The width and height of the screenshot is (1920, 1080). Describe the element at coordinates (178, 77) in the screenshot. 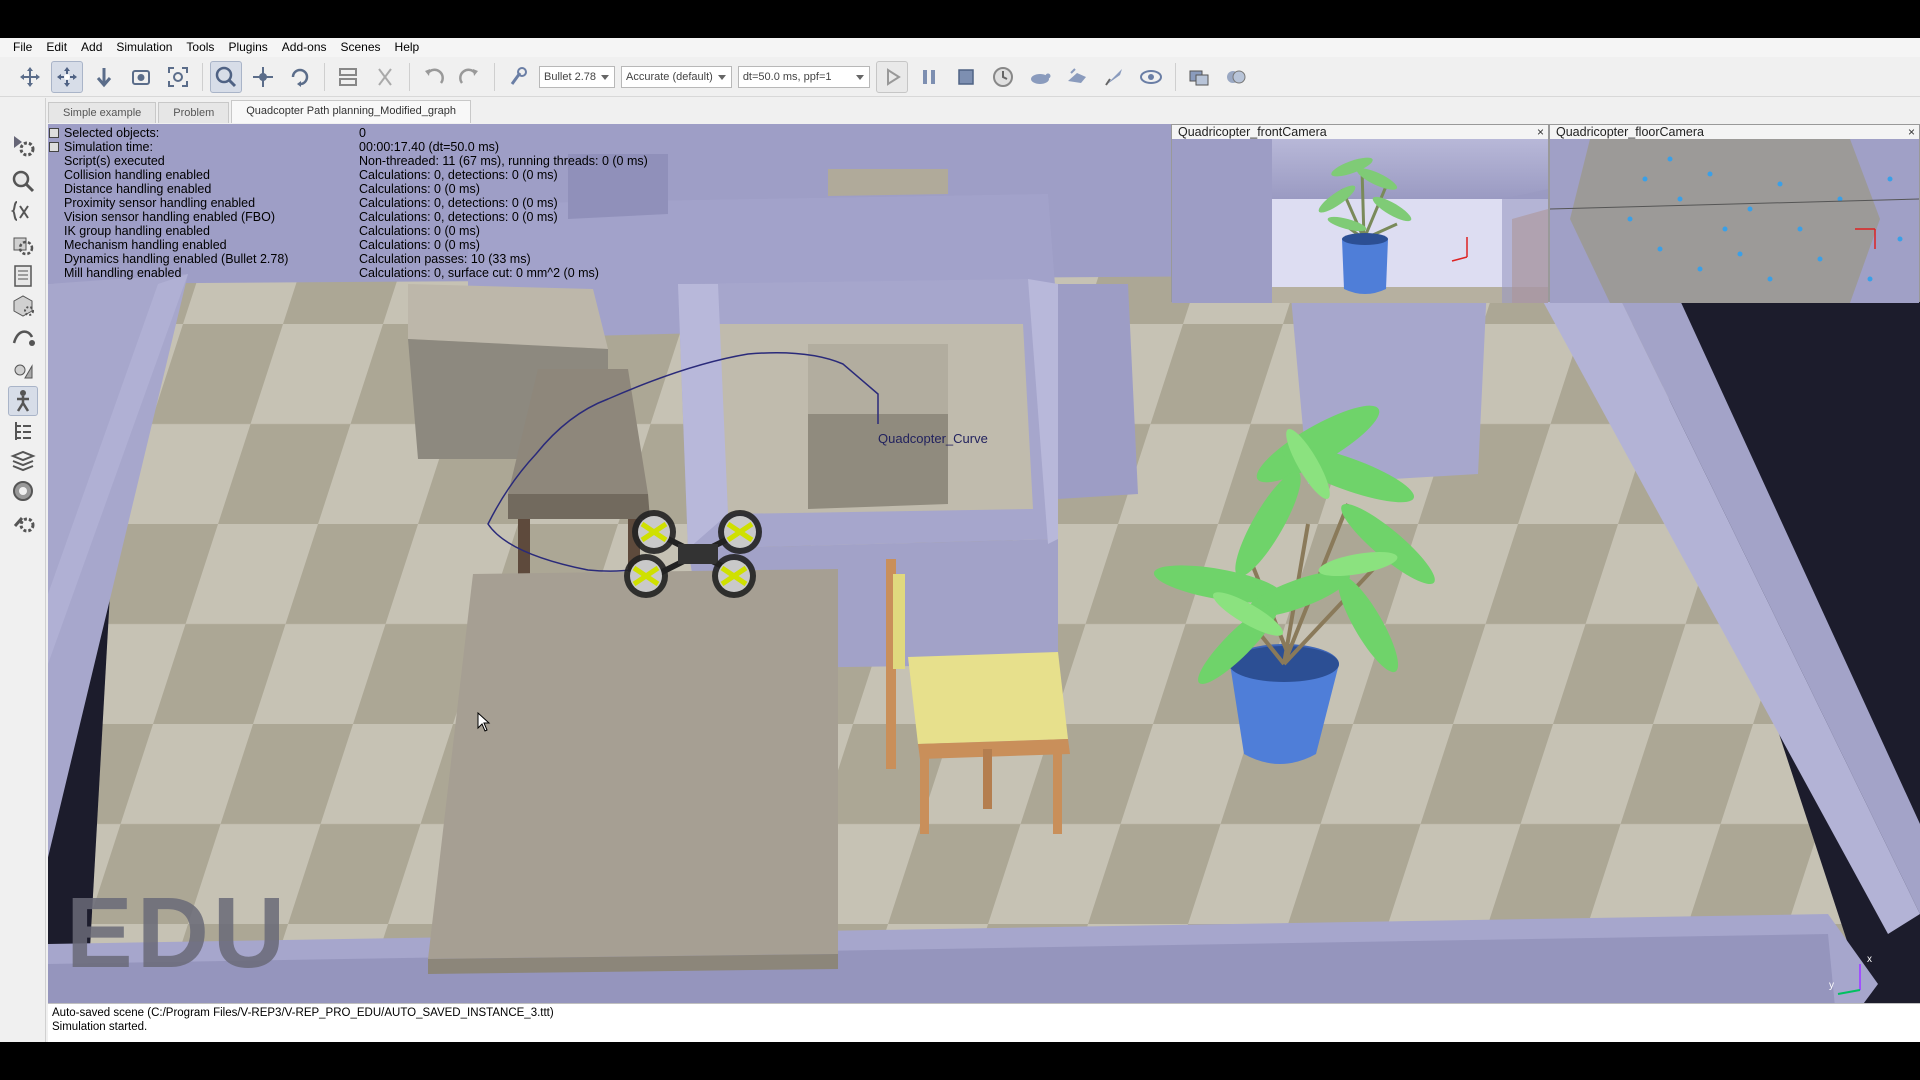

I see `zoom-fit-icon` at that location.